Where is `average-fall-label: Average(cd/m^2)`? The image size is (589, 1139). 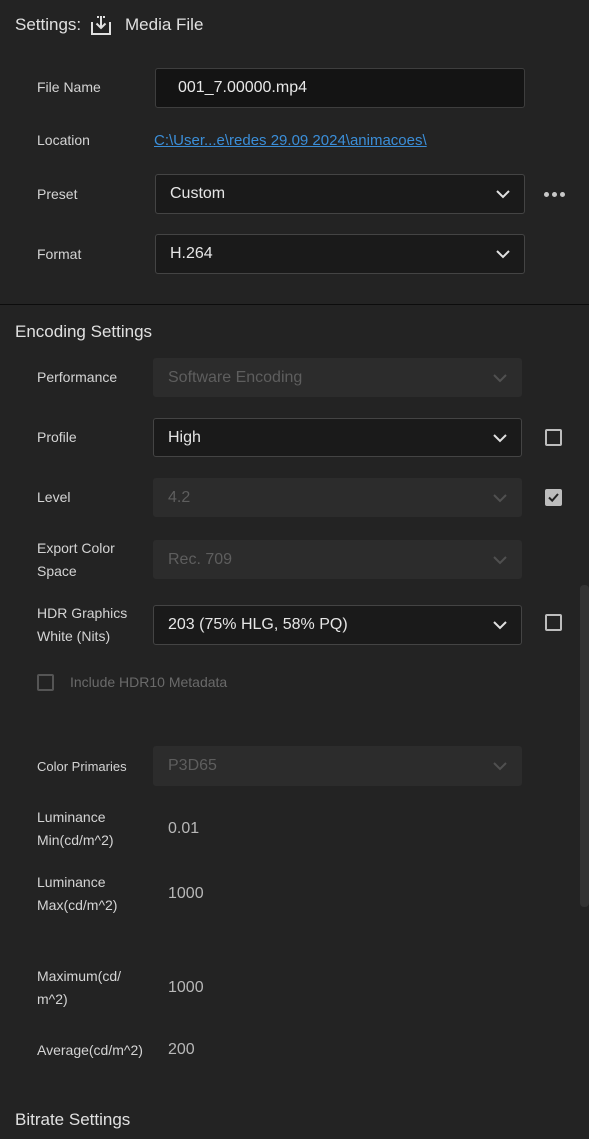 average-fall-label: Average(cd/m^2) is located at coordinates (90, 1050).